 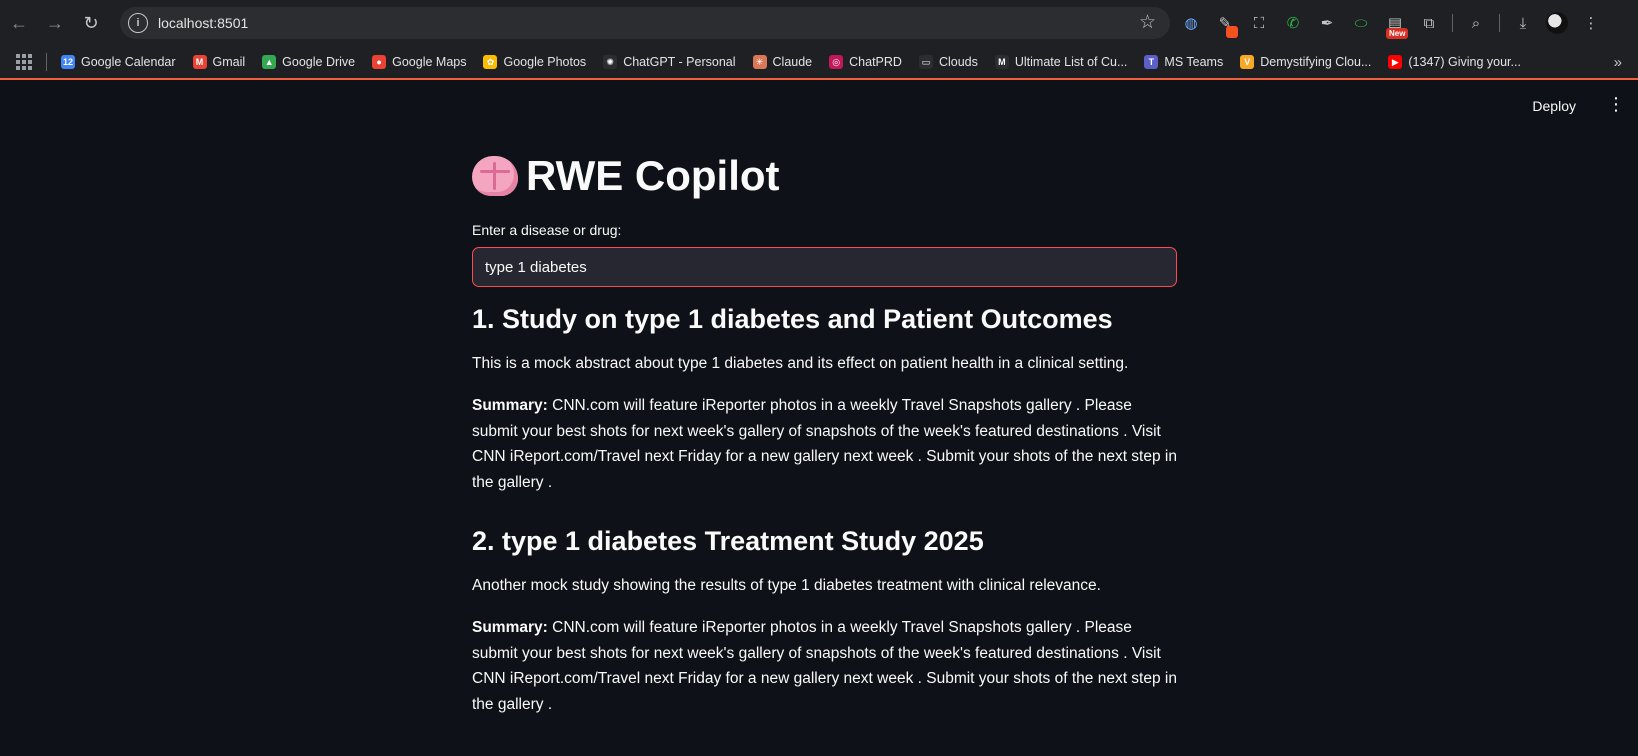 I want to click on main-menu-icon: ⋮, so click(x=1616, y=104).